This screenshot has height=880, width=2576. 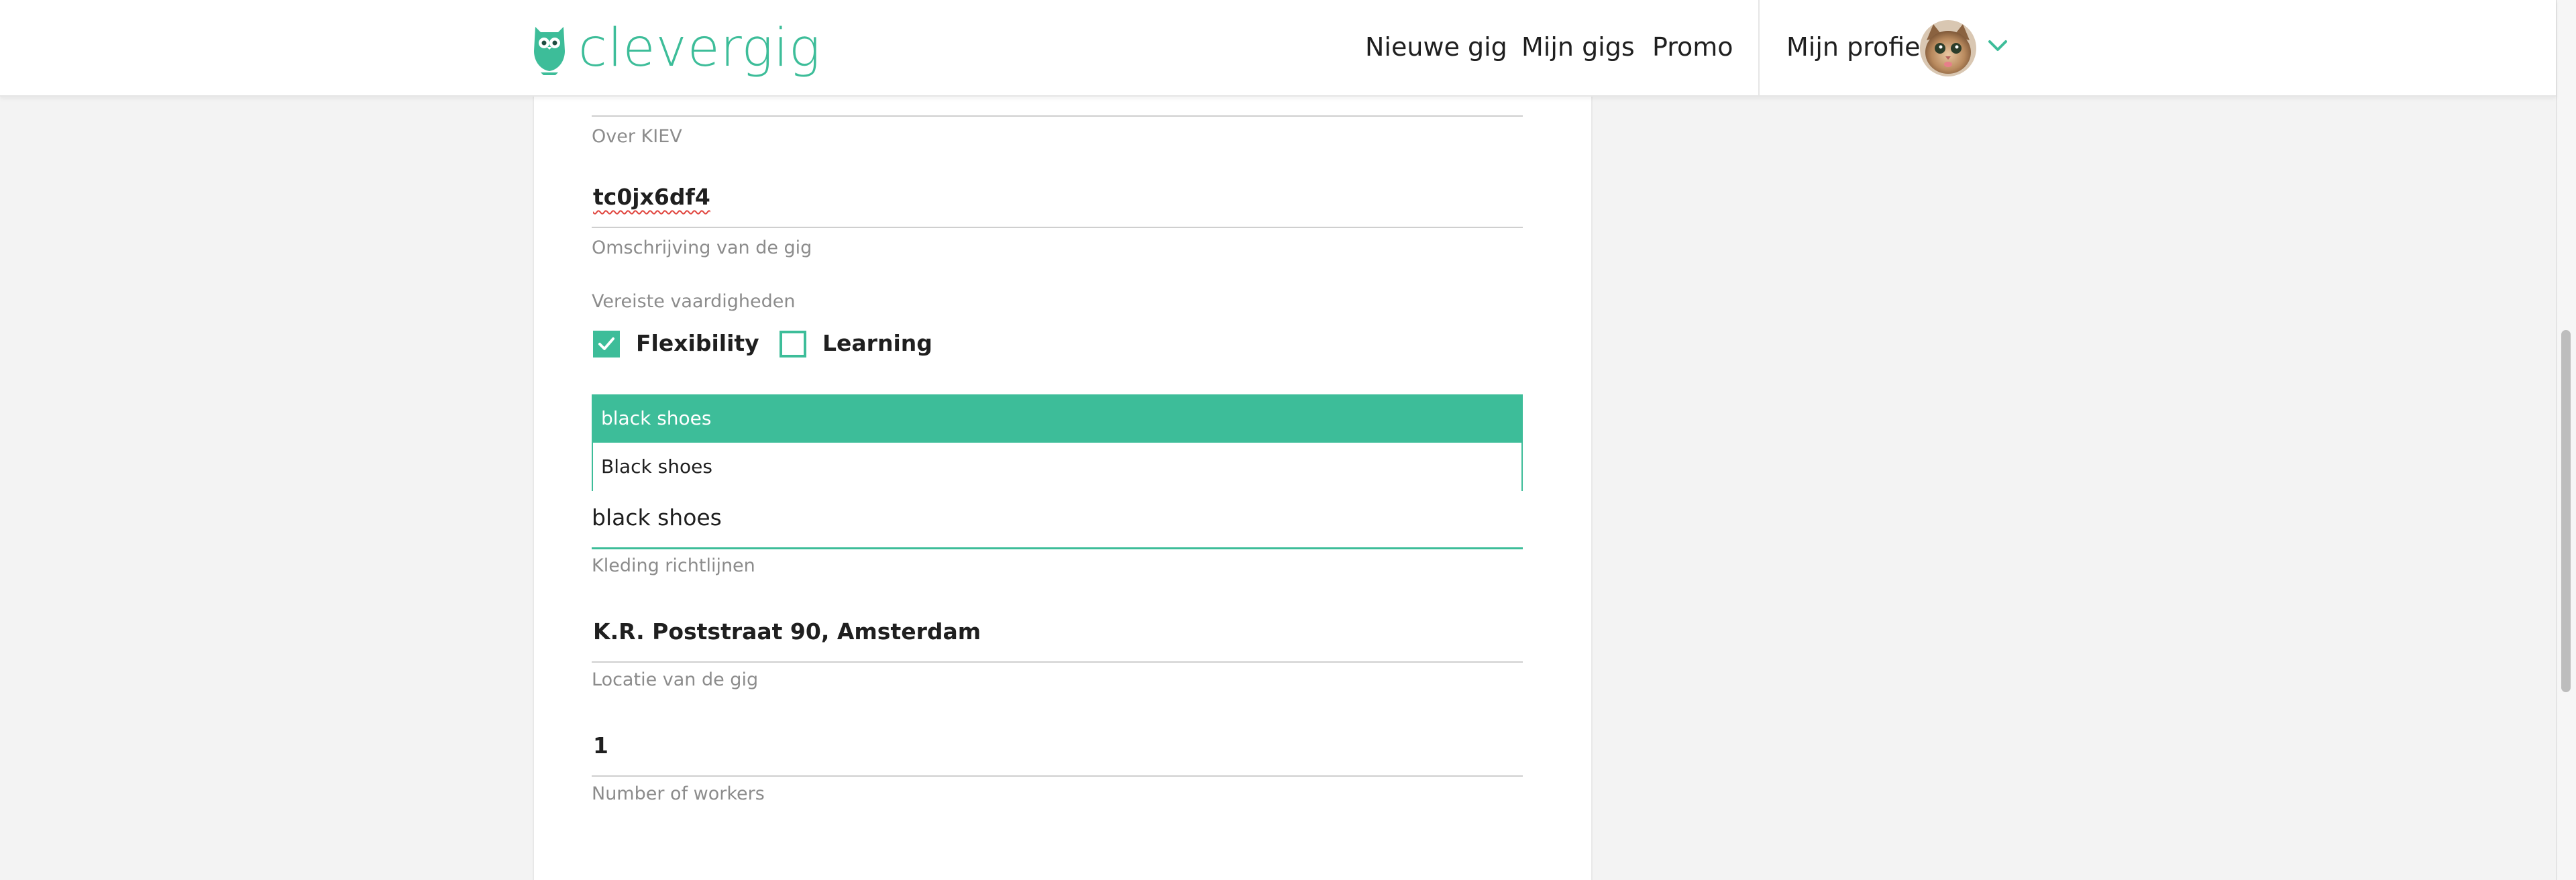 What do you see at coordinates (694, 301) in the screenshot?
I see `required-skills-label: Vereiste vaardigheden` at bounding box center [694, 301].